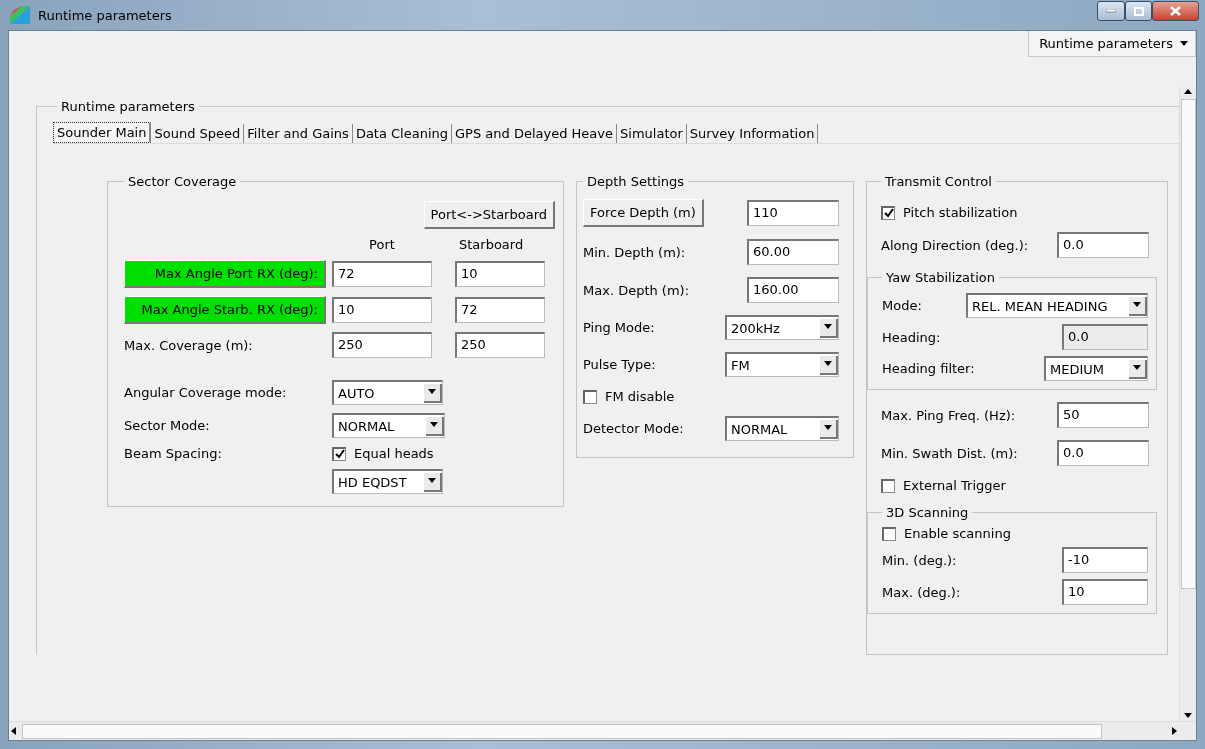  Describe the element at coordinates (949, 453) in the screenshot. I see `field-label: Min. Swath Dist. (m):` at that location.